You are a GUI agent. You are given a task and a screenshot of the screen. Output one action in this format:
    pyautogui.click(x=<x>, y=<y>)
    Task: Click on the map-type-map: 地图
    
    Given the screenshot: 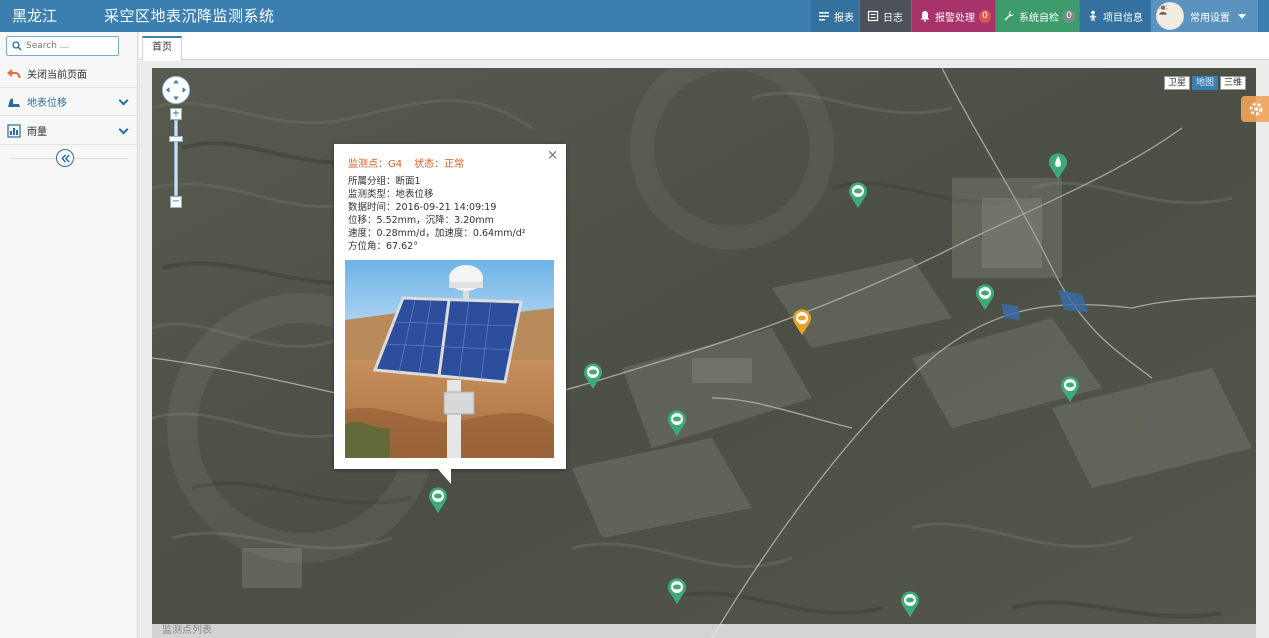 What is the action you would take?
    pyautogui.click(x=1205, y=83)
    